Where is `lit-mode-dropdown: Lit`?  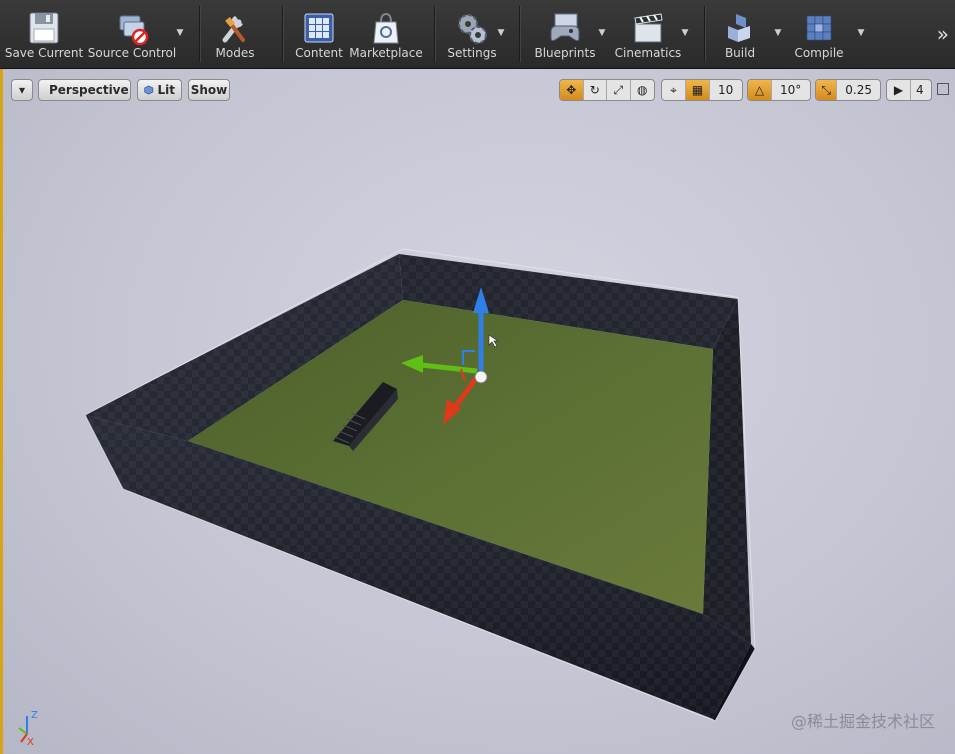 lit-mode-dropdown: Lit is located at coordinates (159, 90).